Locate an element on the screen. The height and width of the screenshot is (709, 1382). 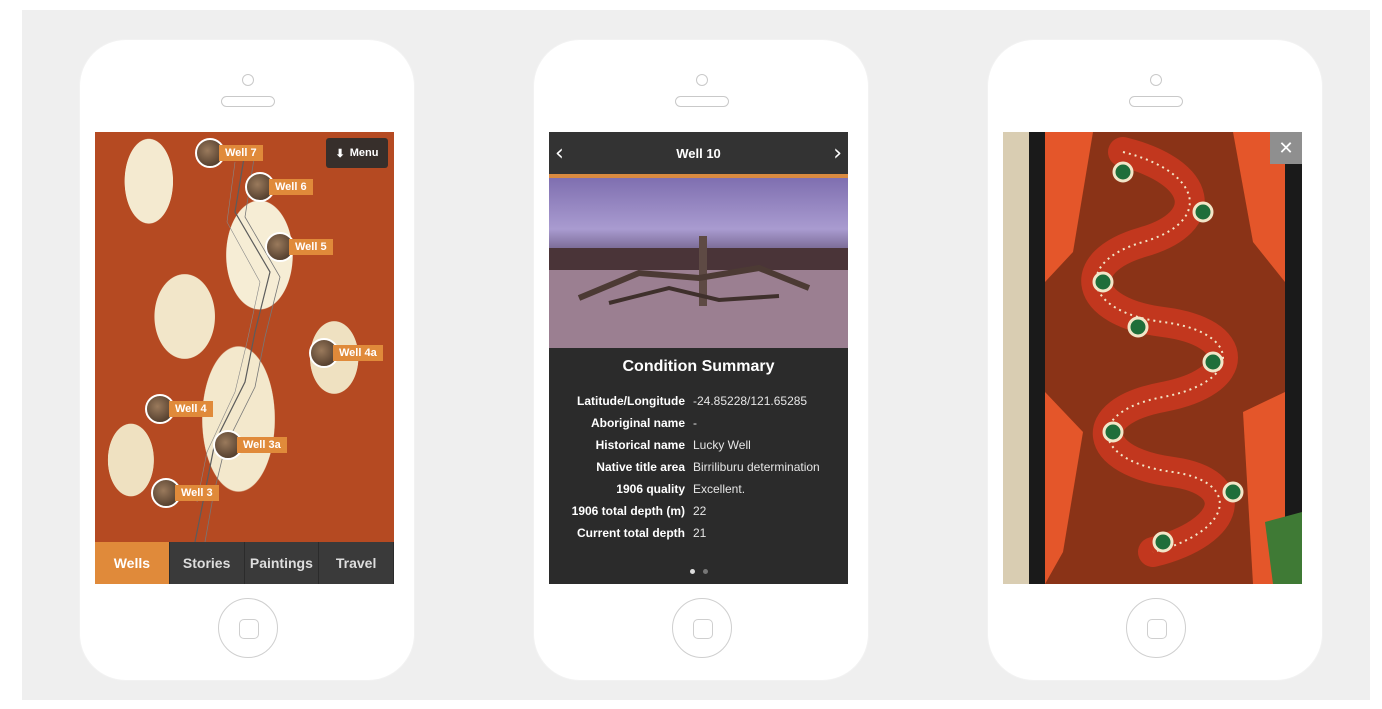
well-pin-3: Well 3 is located at coordinates (185, 493).